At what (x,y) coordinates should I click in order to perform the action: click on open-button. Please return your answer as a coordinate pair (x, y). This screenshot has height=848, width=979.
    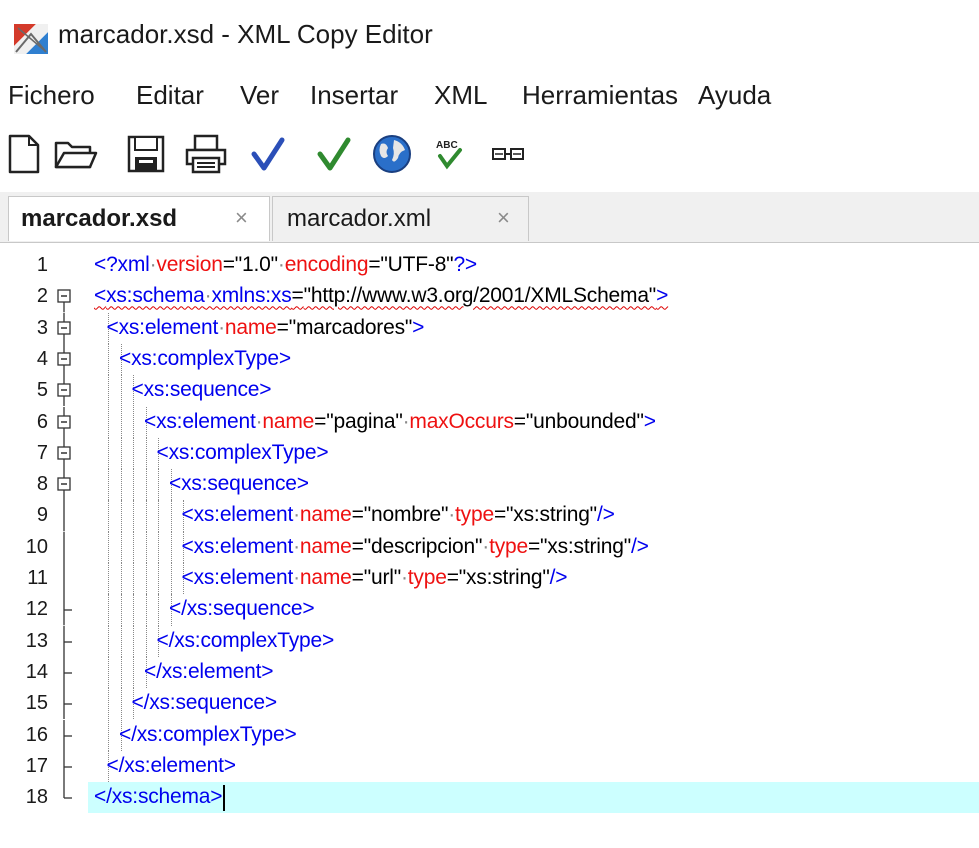
    Looking at the image, I should click on (76, 154).